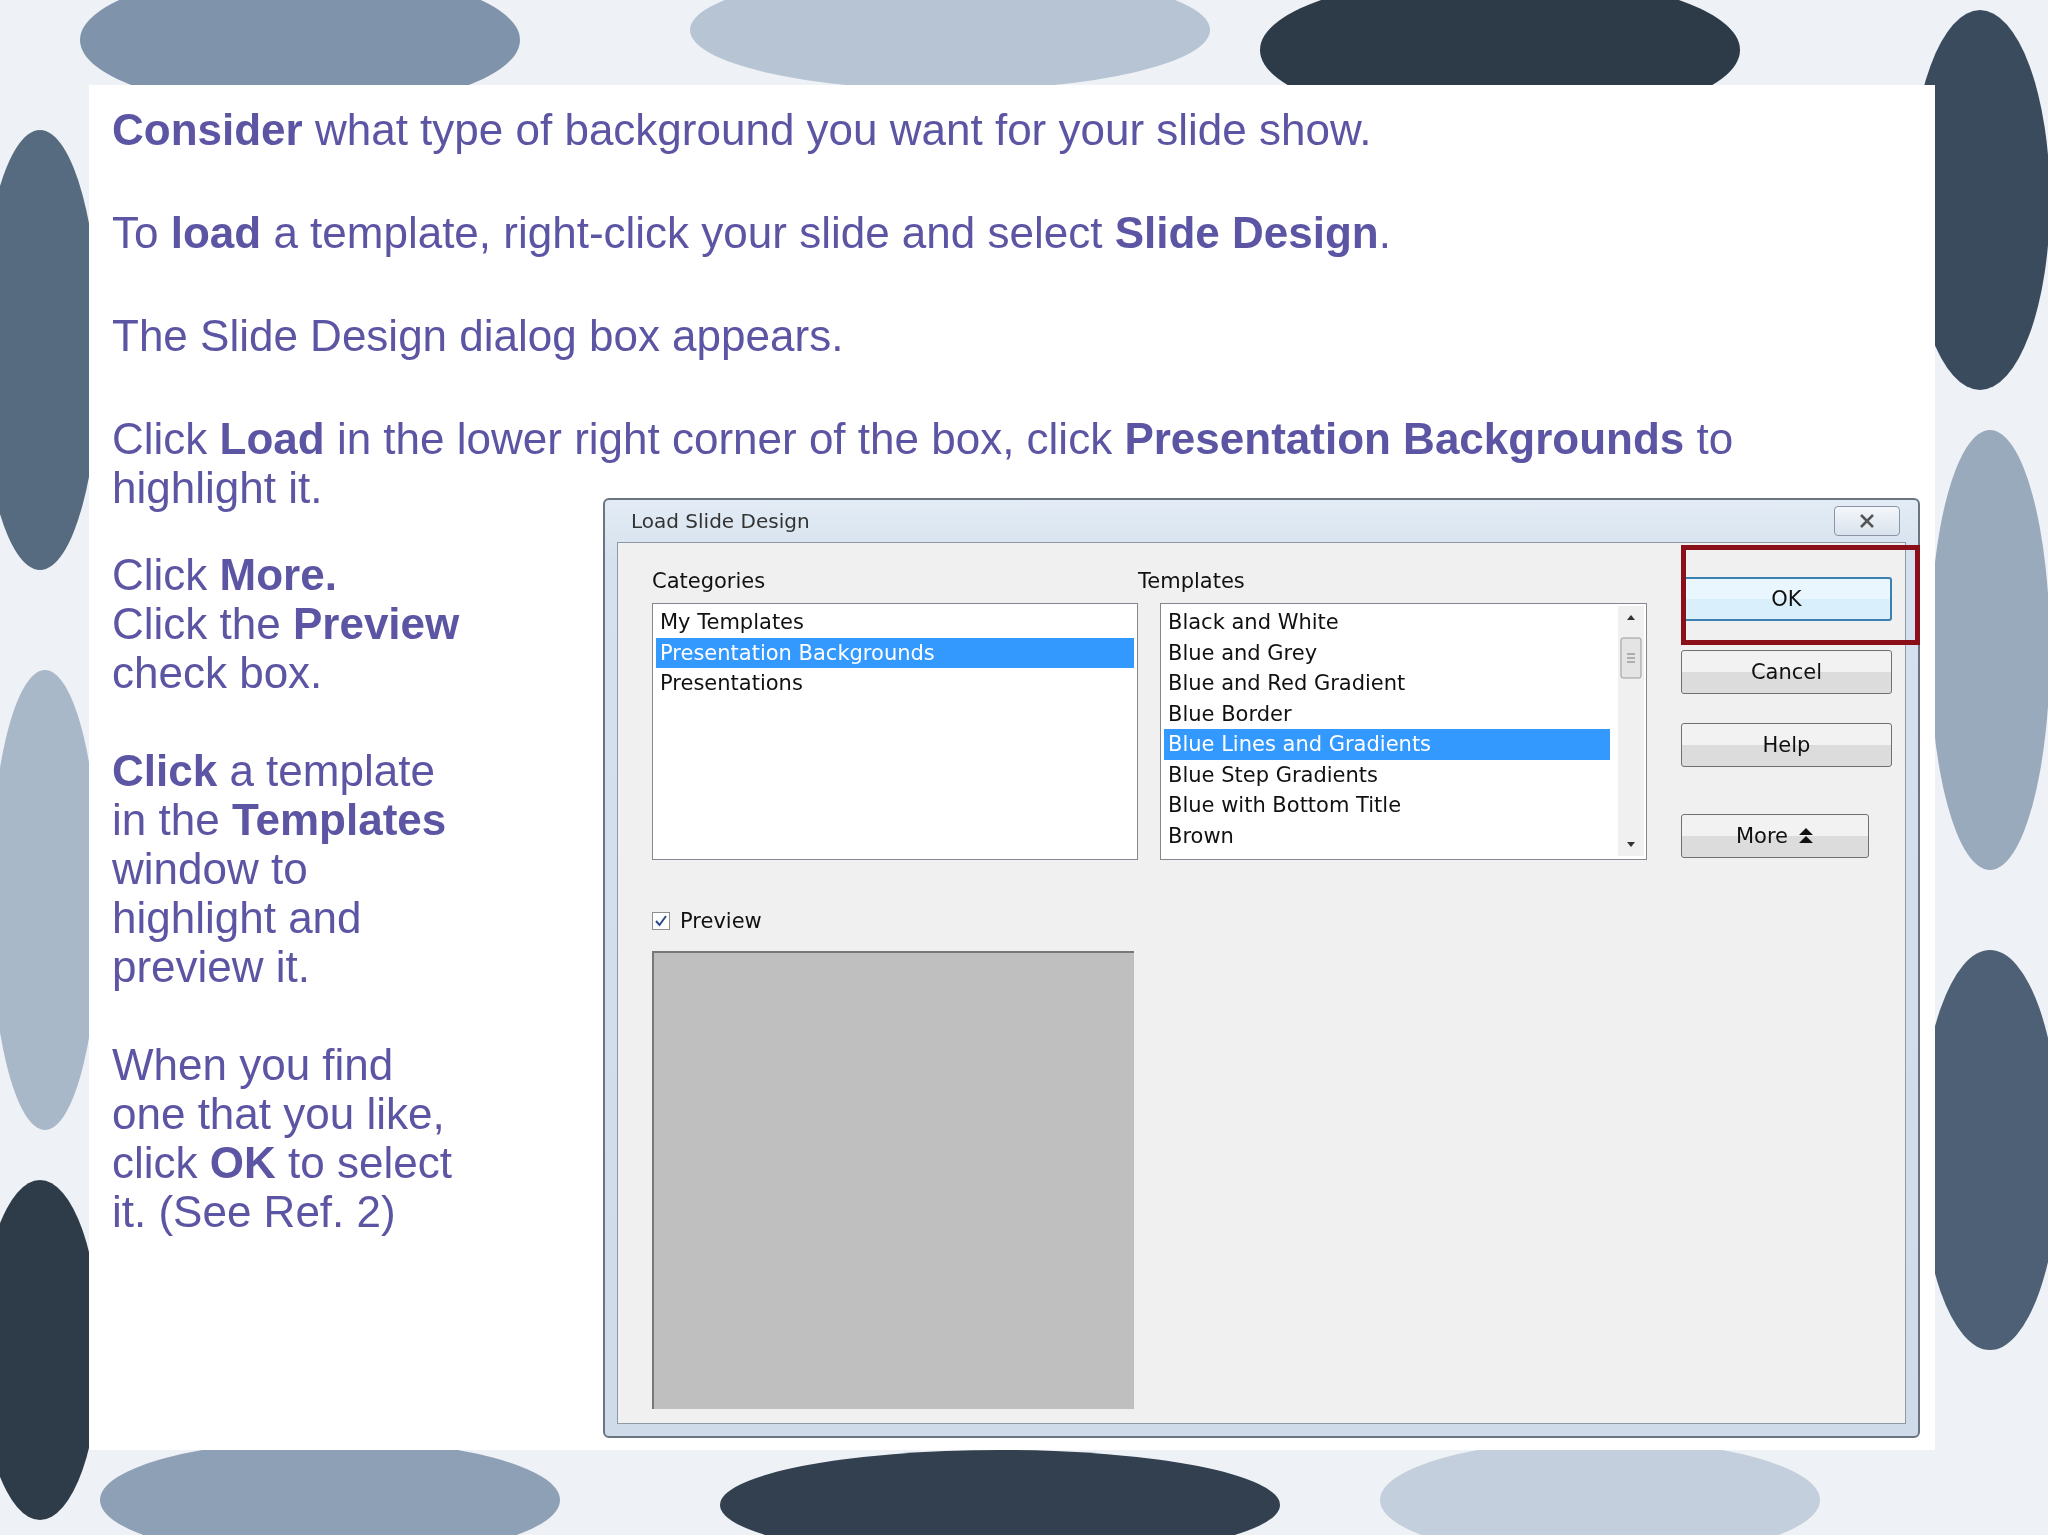 This screenshot has height=1535, width=2048. I want to click on dialog-button: More, so click(1775, 836).